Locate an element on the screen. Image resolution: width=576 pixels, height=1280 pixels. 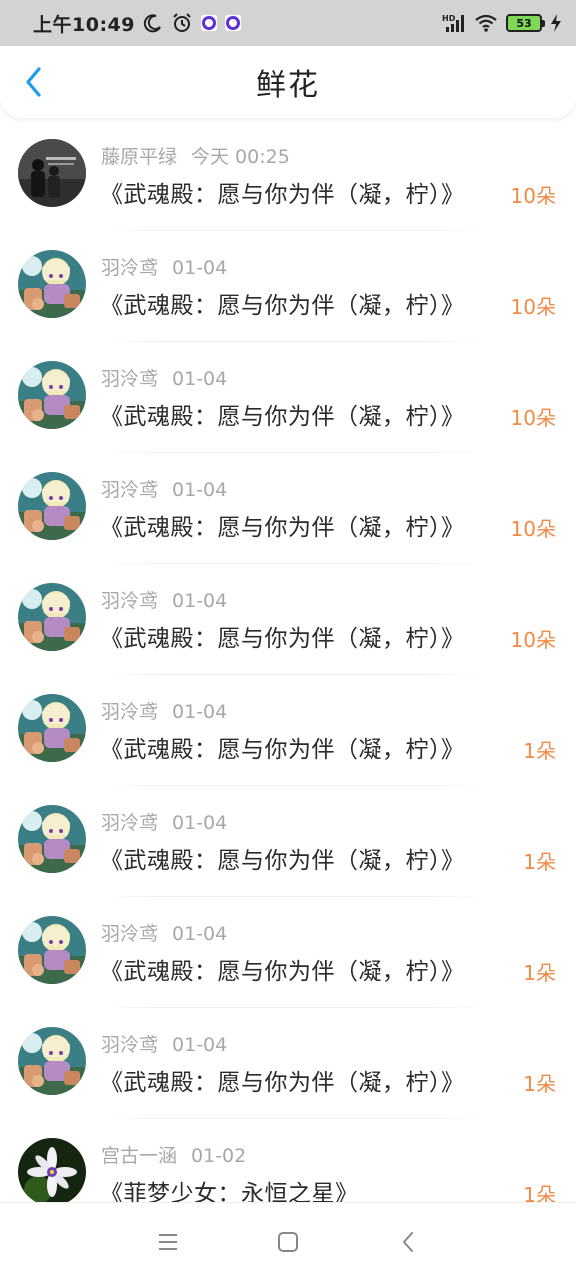
battery-icon: 53 is located at coordinates (525, 23).